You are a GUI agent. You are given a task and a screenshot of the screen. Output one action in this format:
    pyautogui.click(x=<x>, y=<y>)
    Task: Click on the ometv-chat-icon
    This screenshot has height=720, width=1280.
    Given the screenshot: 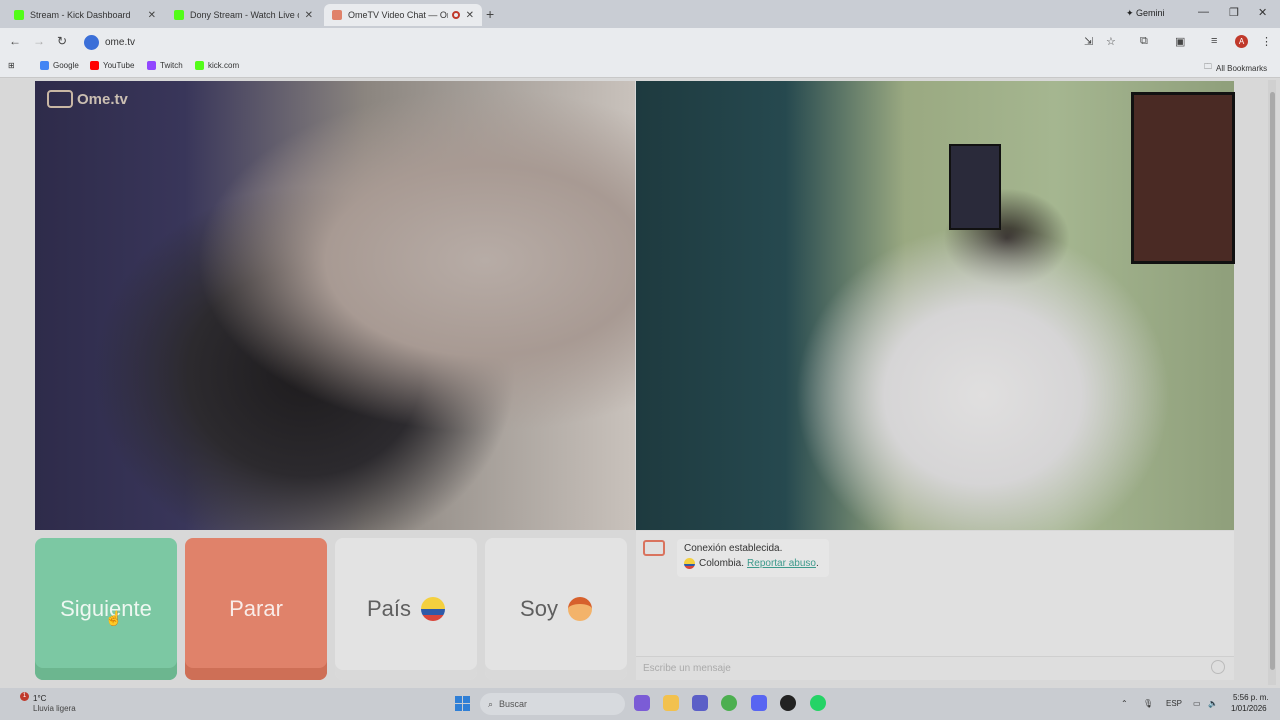 What is the action you would take?
    pyautogui.click(x=654, y=548)
    